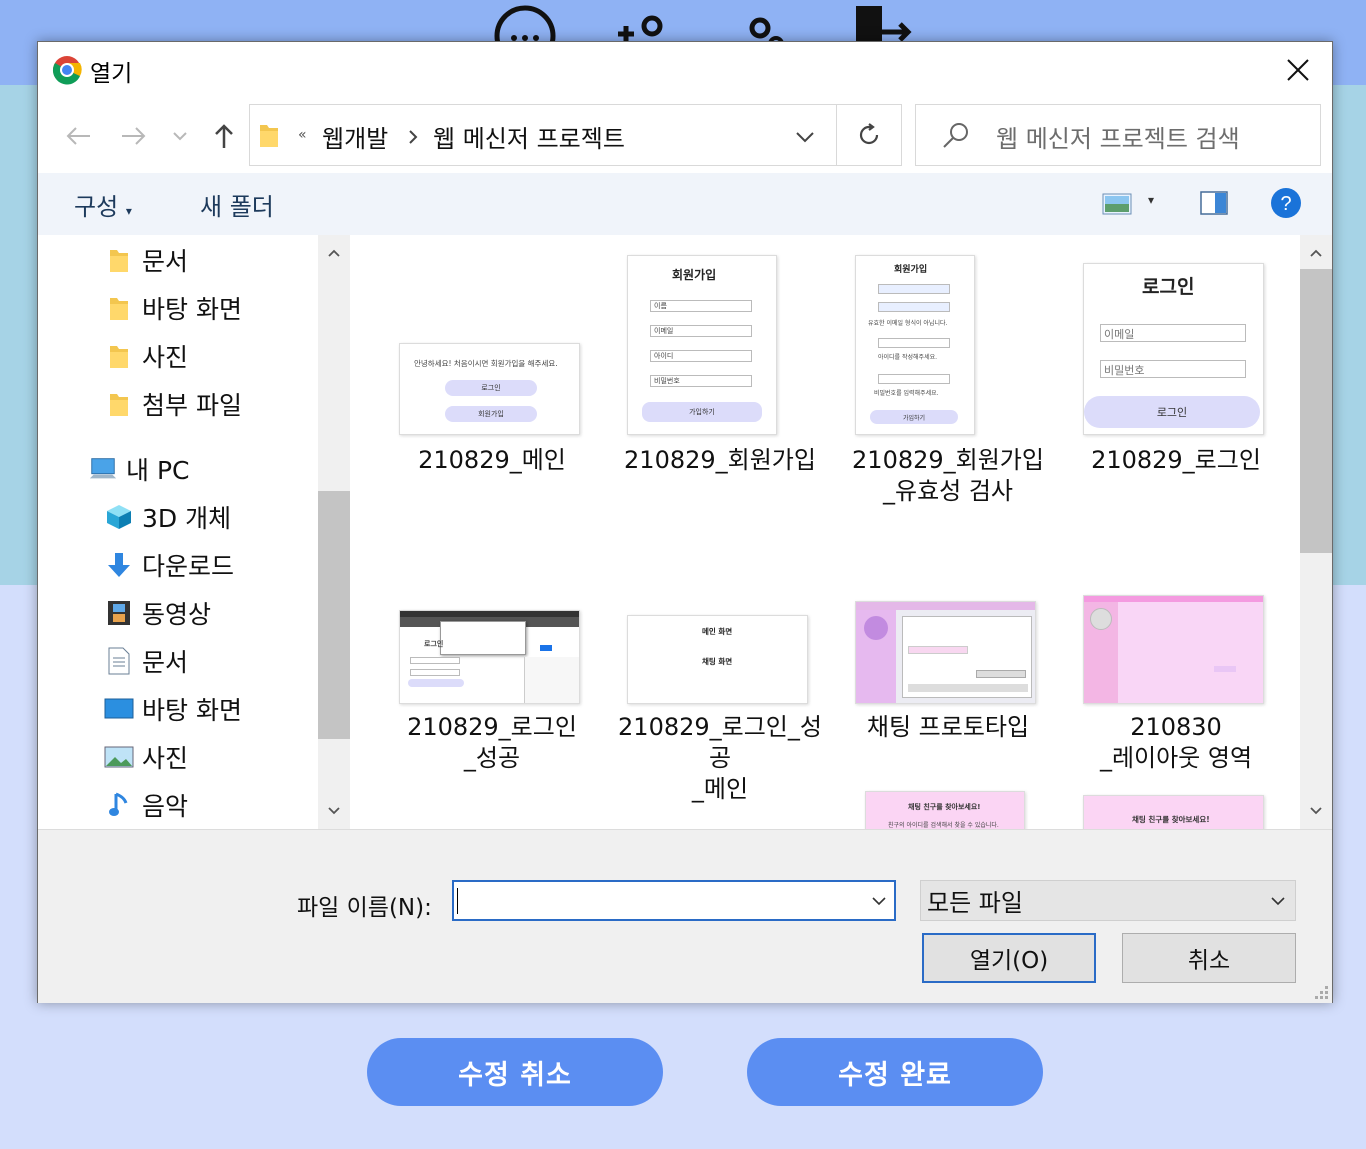  I want to click on nav-item-label: 첨부 파일, so click(192, 405).